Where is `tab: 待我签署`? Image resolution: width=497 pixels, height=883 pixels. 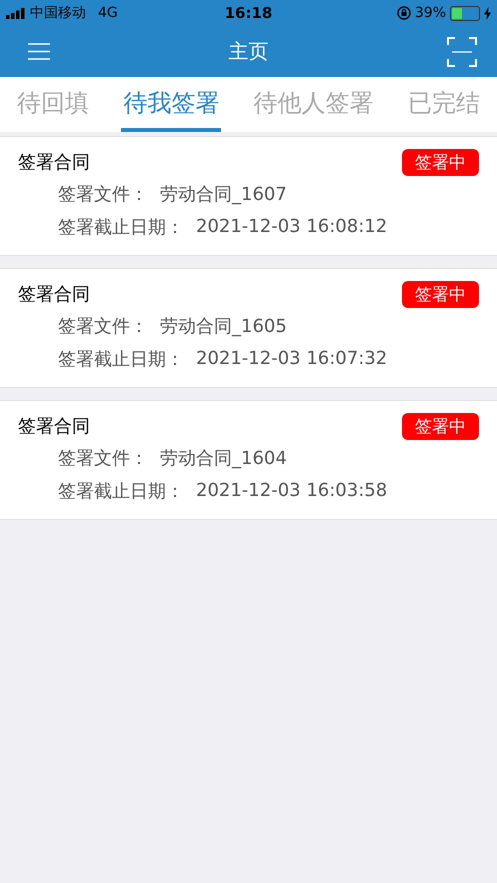
tab: 待我签署 is located at coordinates (171, 104).